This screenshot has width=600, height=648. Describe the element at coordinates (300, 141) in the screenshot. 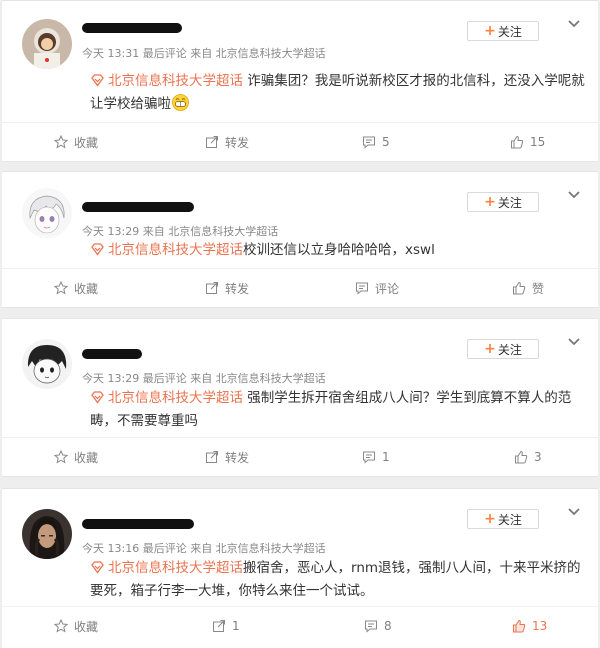

I see `action-bar: 收藏 转发 5 15` at that location.